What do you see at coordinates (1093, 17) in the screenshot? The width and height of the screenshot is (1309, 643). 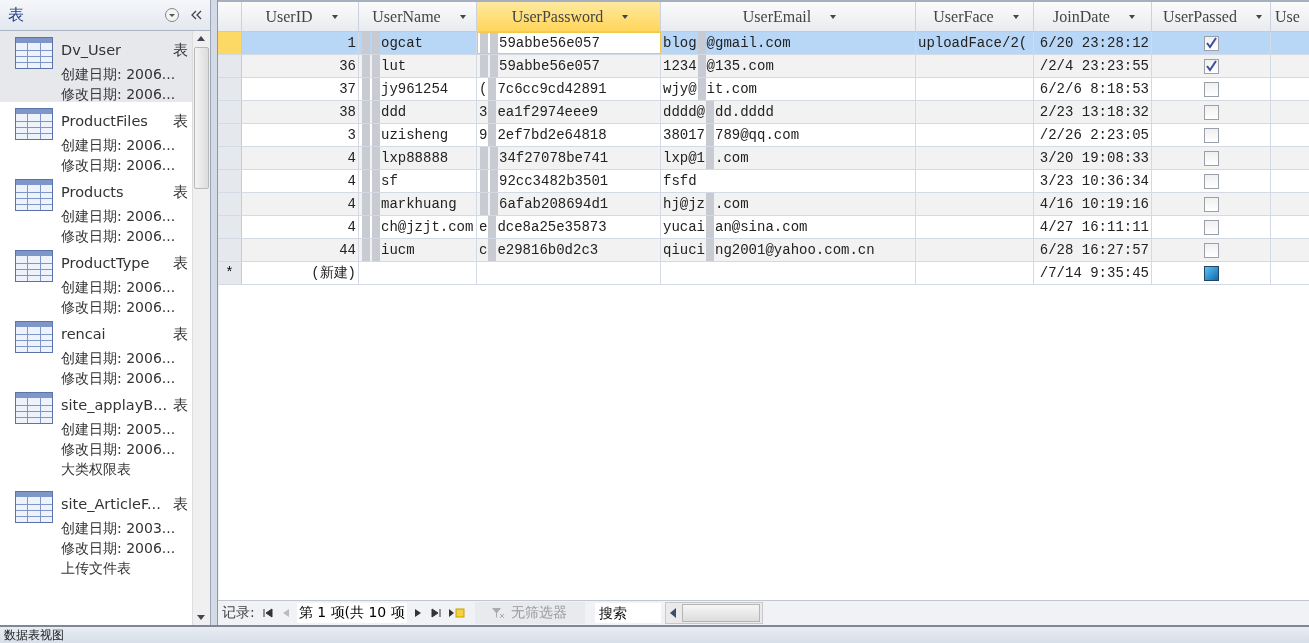 I see `column-header: JoinDate` at bounding box center [1093, 17].